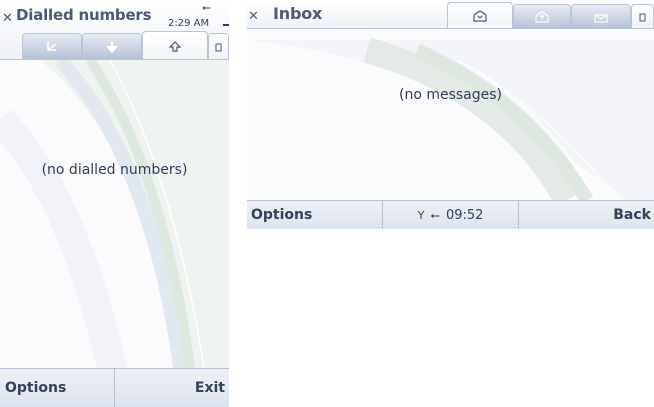  Describe the element at coordinates (464, 215) in the screenshot. I see `status-clock: 09:52` at that location.